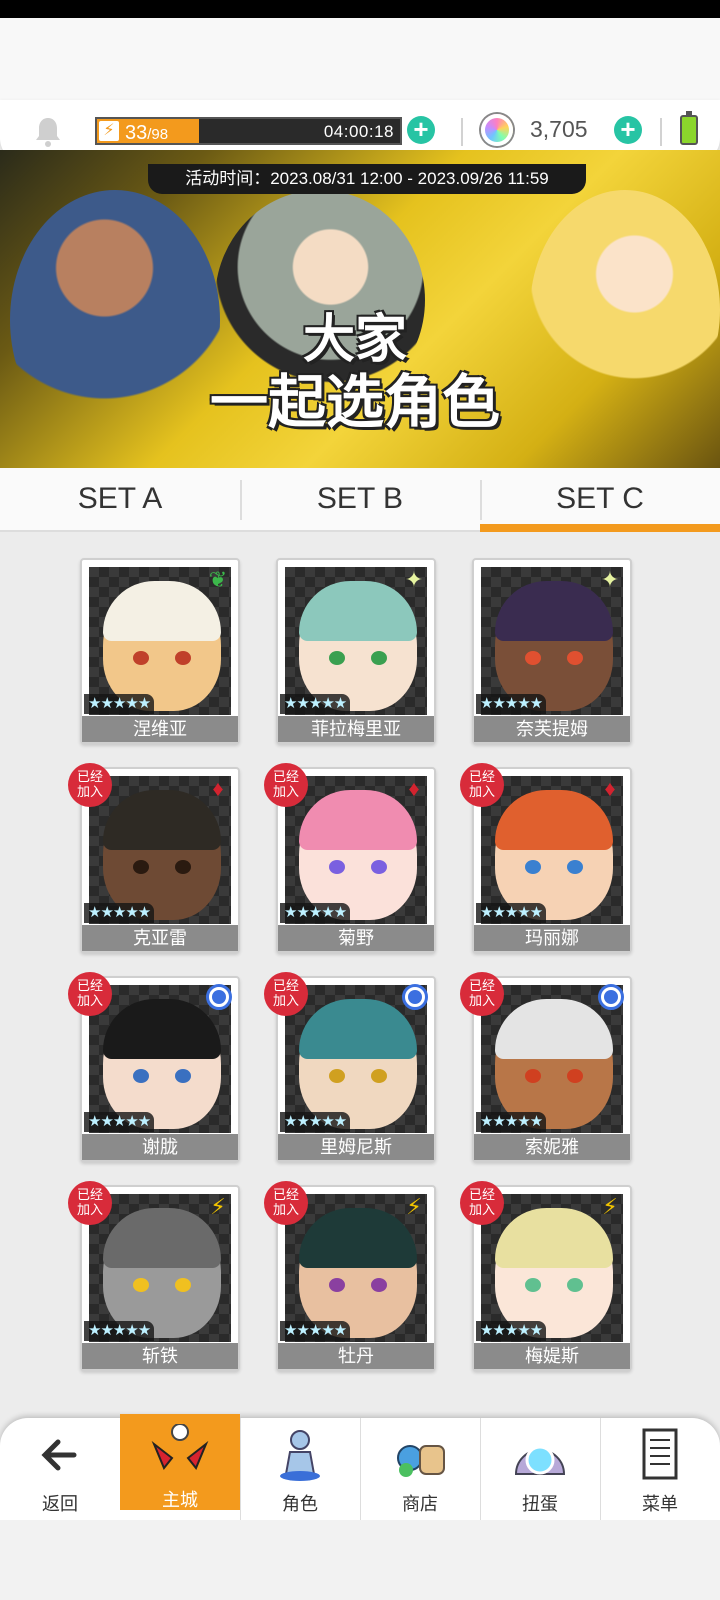  I want to click on tab-set-a: SET A, so click(120, 499).